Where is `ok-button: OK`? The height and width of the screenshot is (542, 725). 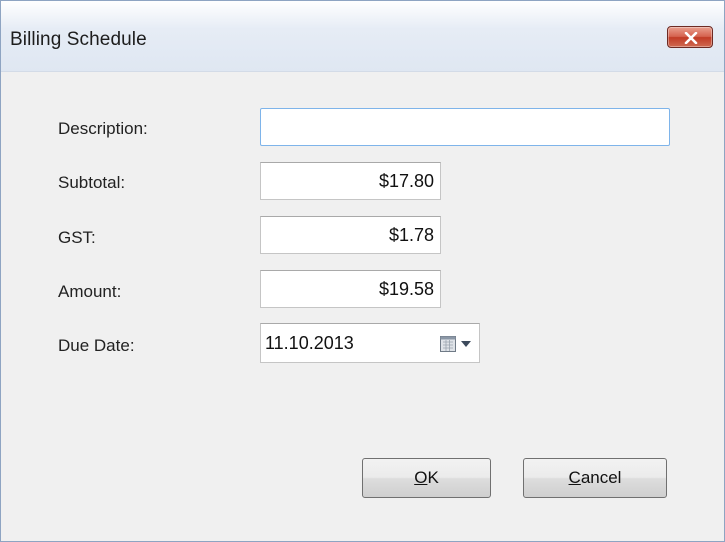
ok-button: OK is located at coordinates (426, 478).